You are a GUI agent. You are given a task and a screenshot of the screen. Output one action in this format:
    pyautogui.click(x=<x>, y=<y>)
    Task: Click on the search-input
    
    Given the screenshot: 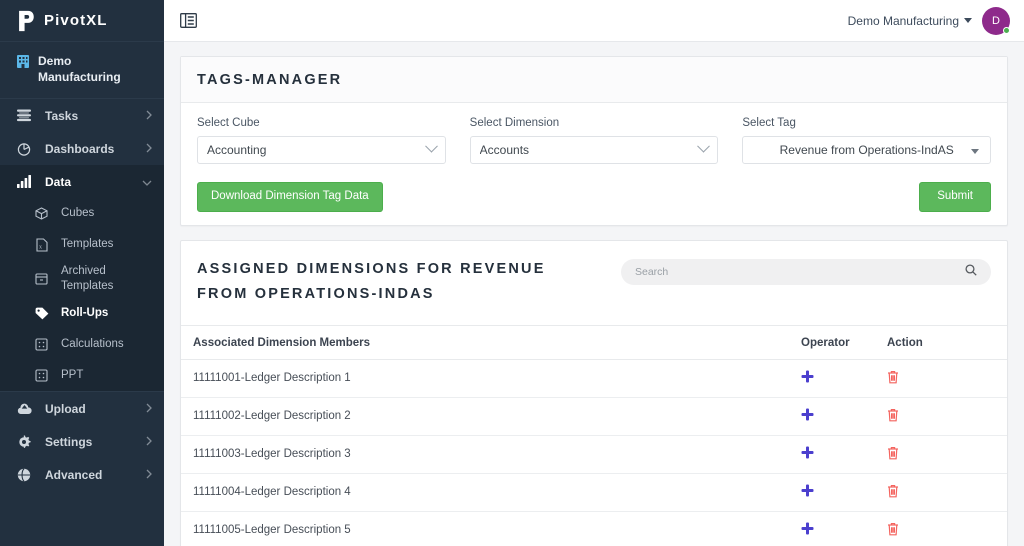 What is the action you would take?
    pyautogui.click(x=800, y=271)
    